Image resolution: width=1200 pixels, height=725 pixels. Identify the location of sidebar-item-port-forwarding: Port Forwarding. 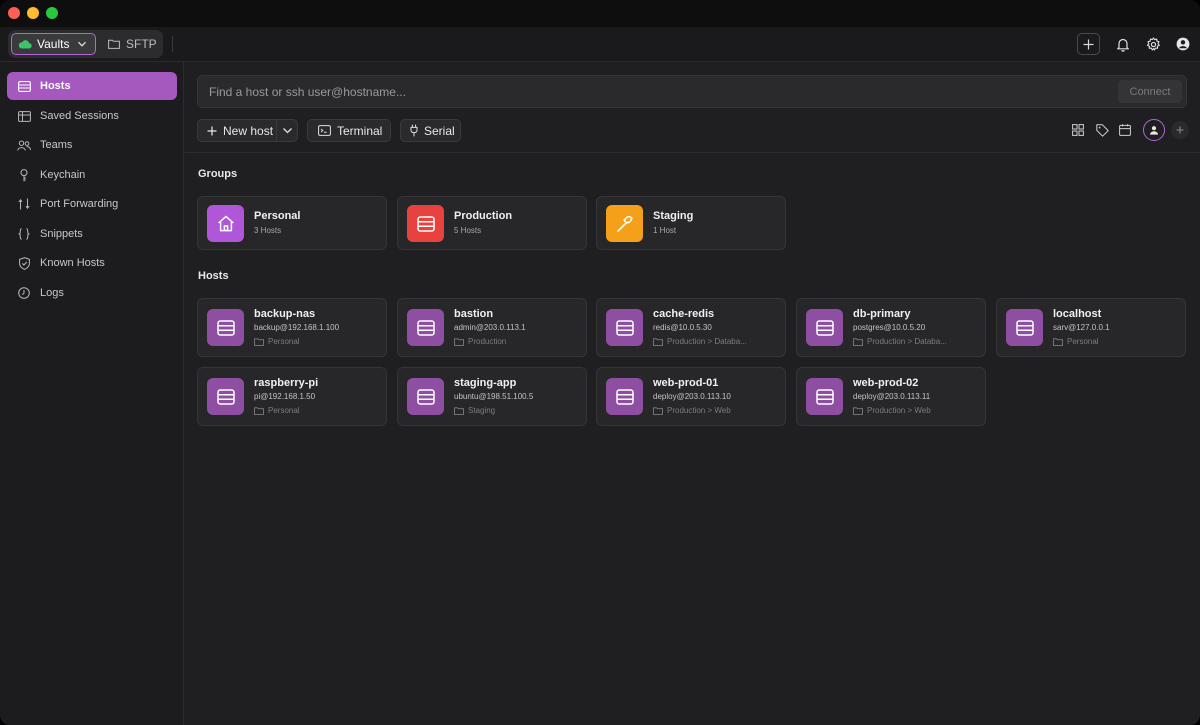
(92, 204).